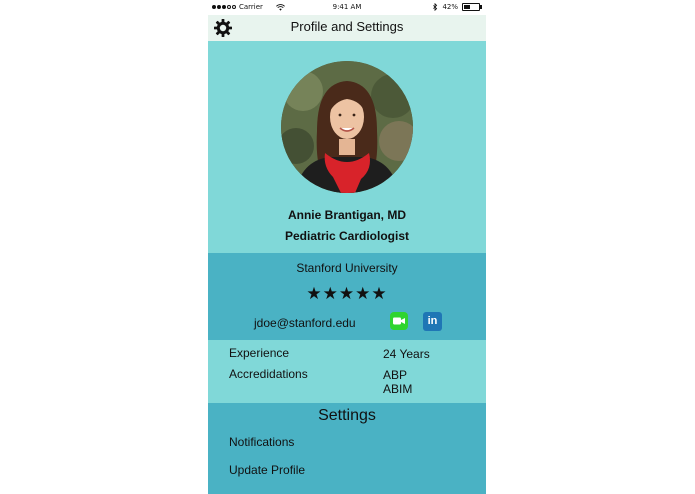  I want to click on video-call-icon, so click(399, 321).